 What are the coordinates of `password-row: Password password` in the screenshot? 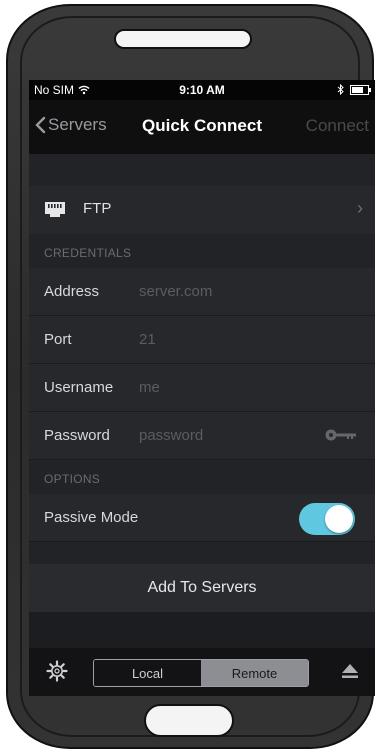 It's located at (202, 436).